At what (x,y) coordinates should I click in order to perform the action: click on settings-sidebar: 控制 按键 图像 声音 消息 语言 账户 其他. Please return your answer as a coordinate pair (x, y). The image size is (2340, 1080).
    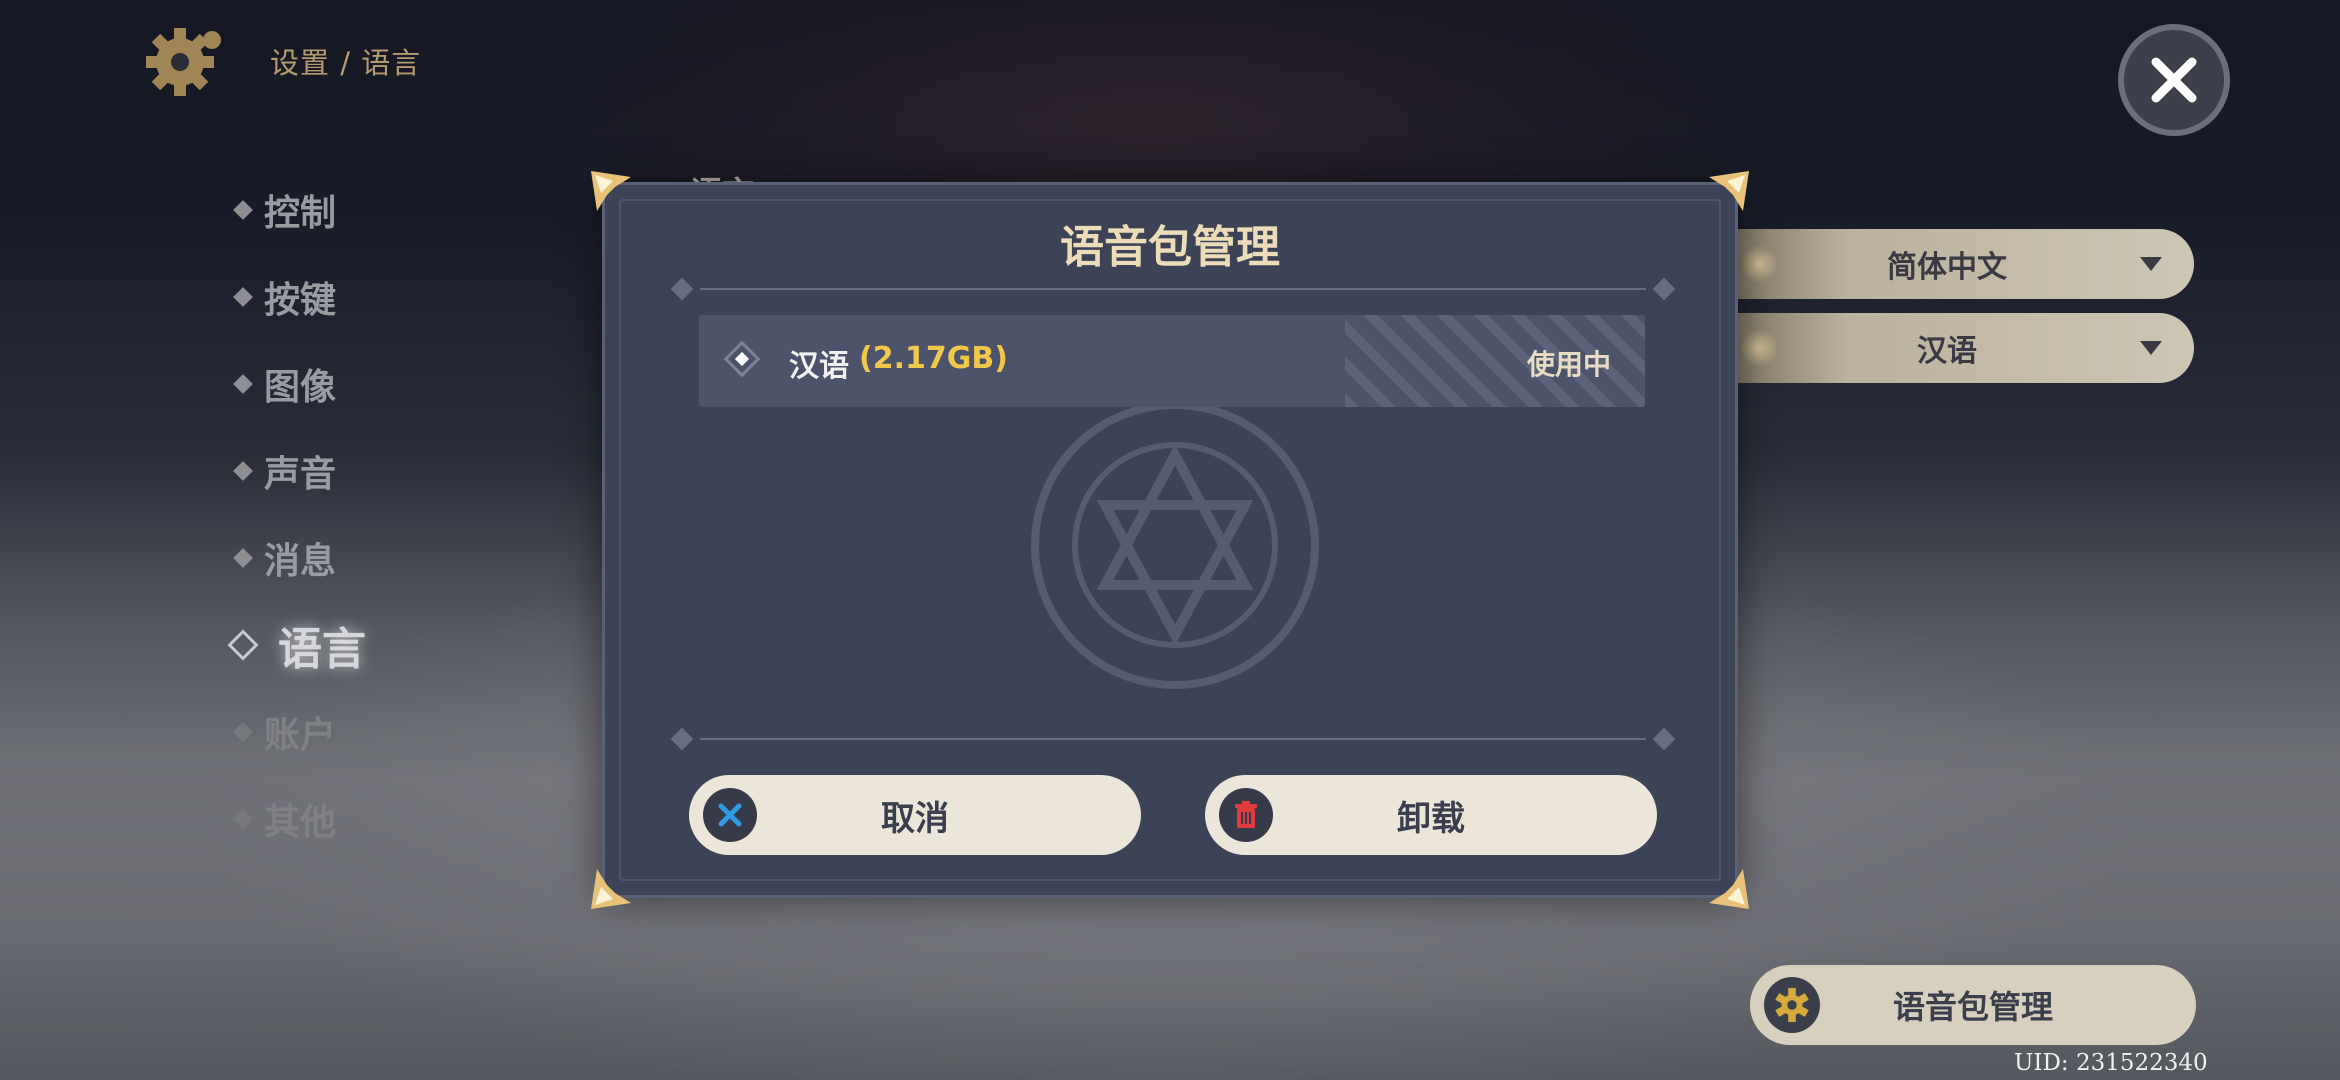
    Looking at the image, I should click on (358, 514).